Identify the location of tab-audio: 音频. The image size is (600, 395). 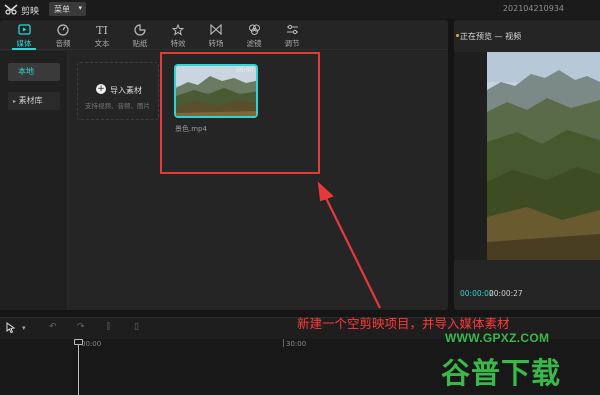
(63, 36).